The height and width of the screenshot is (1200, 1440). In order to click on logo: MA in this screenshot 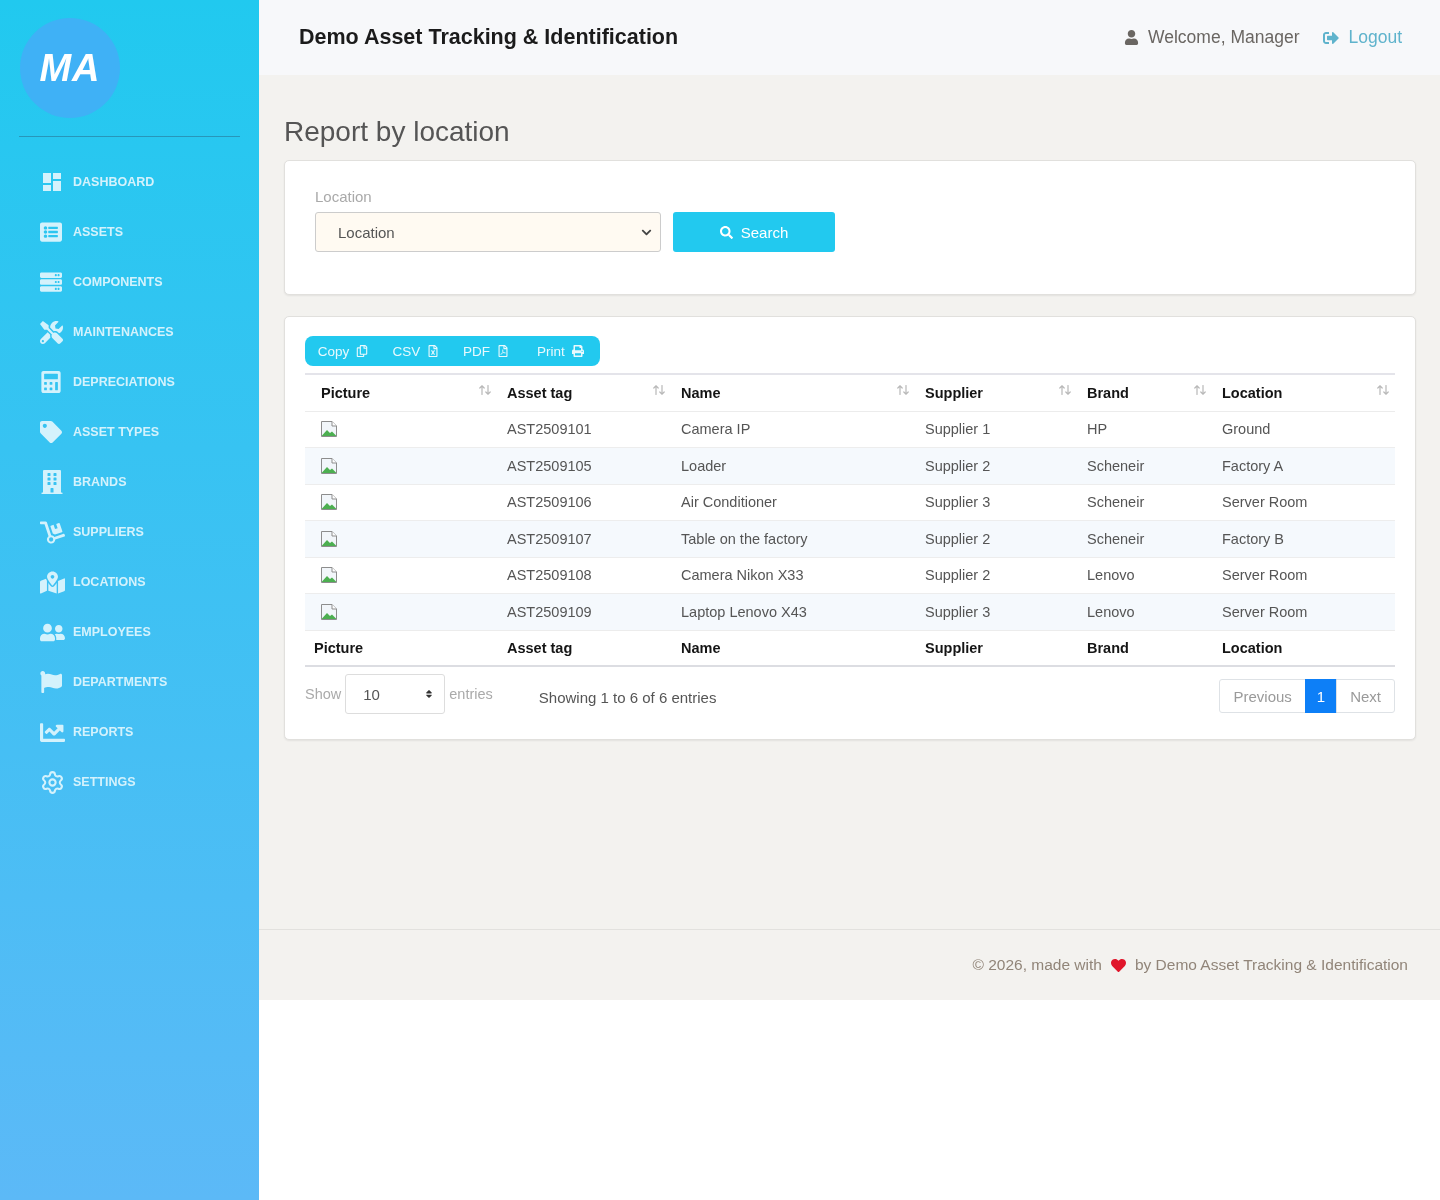, I will do `click(70, 68)`.